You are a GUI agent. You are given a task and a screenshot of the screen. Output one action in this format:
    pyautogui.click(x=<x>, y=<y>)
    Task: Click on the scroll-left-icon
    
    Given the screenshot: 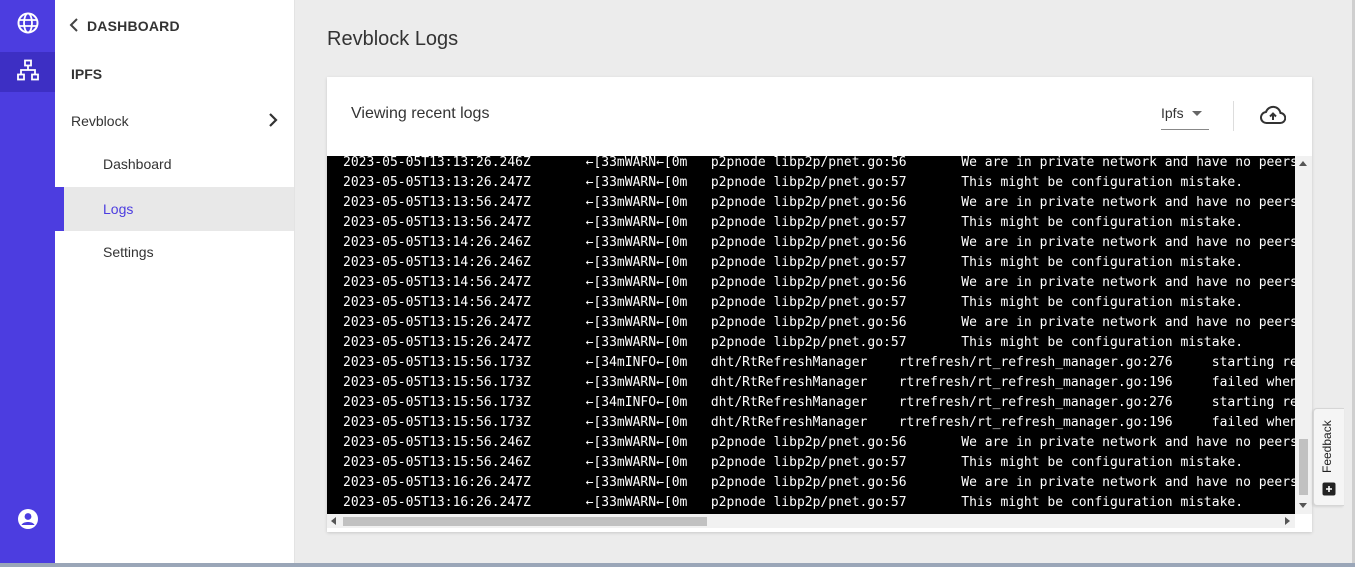 What is the action you would take?
    pyautogui.click(x=333, y=521)
    